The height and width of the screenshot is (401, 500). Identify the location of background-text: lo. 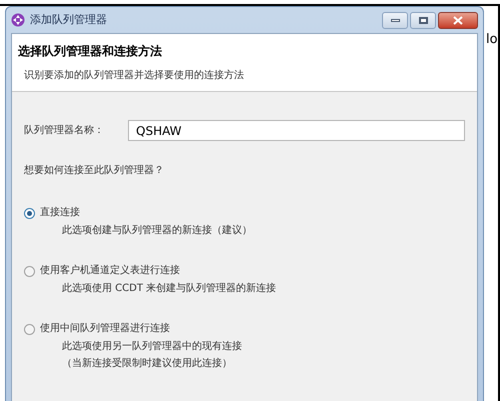
(492, 40).